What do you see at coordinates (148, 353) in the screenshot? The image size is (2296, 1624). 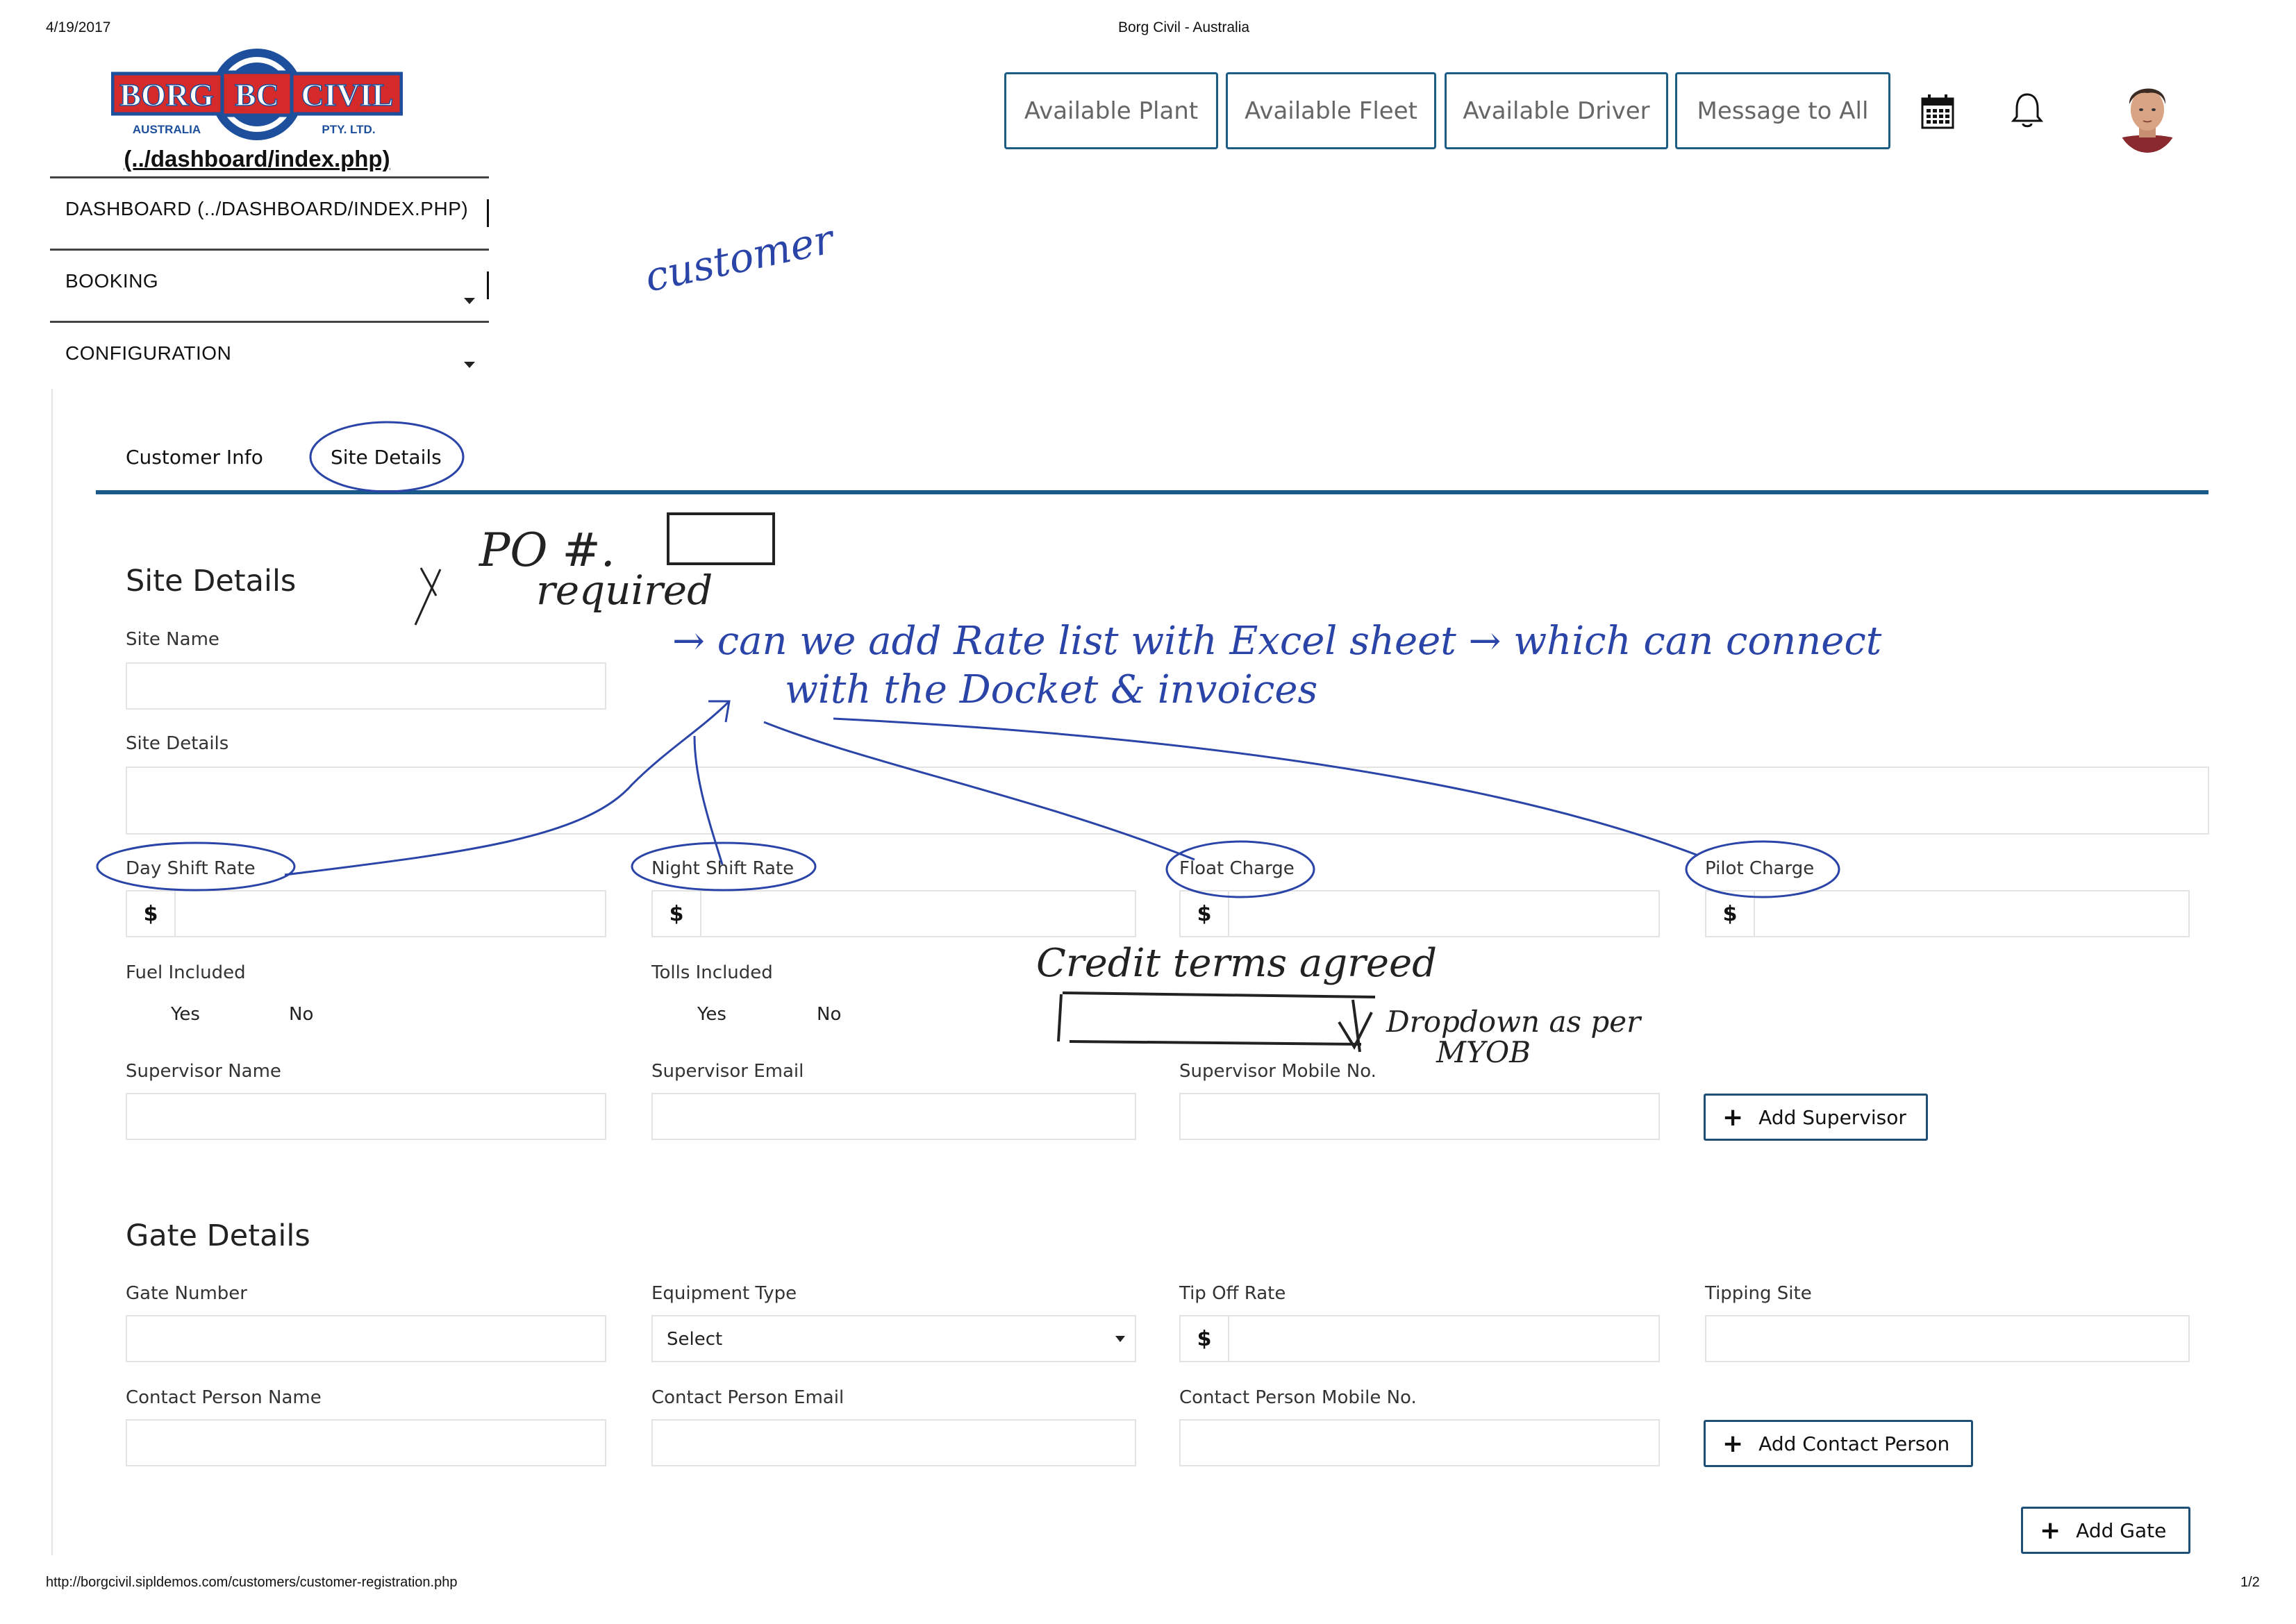 I see `sidebar-item-label: CONFIGURATION` at bounding box center [148, 353].